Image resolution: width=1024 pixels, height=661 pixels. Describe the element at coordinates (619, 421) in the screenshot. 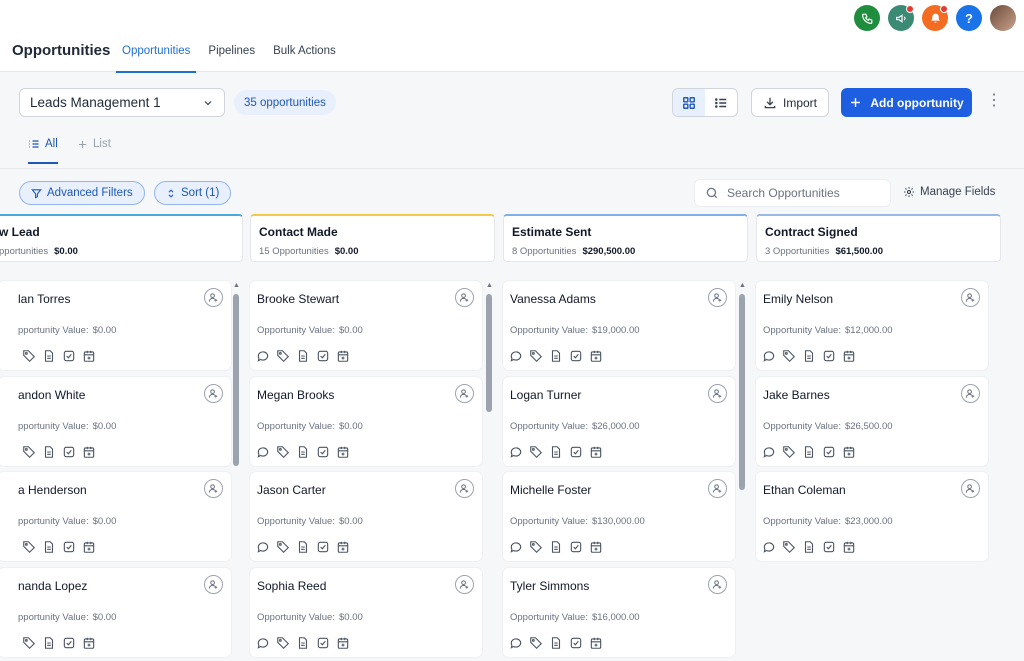

I see `opportunity-card: Logan Turner Opportunity Value: $26,000.00` at that location.